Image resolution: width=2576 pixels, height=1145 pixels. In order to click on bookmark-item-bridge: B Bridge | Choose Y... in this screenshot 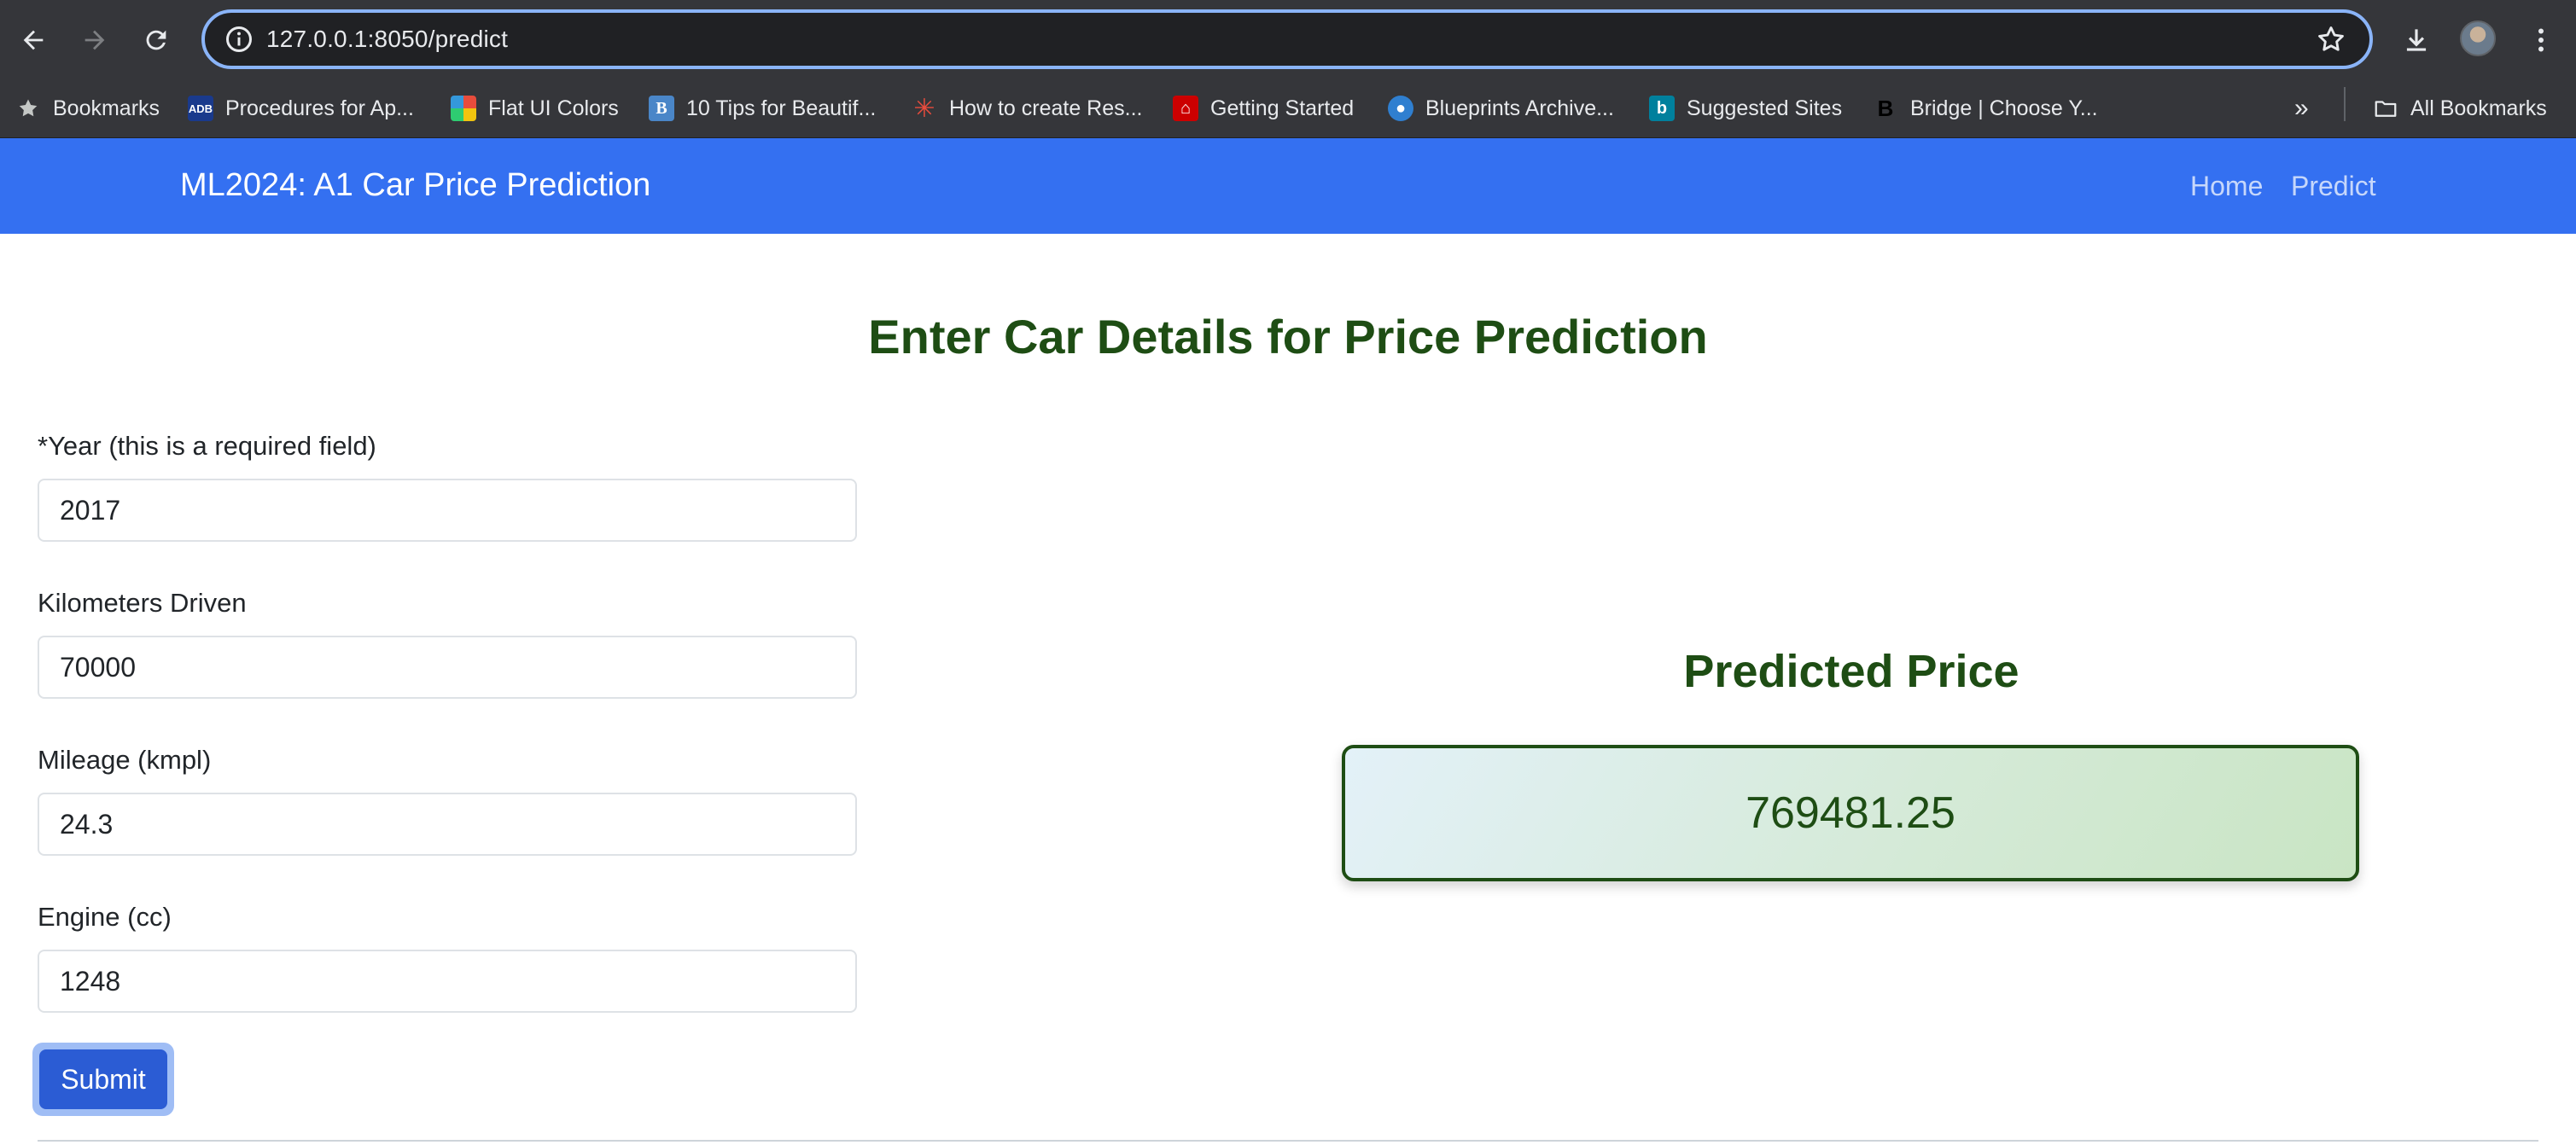, I will do `click(1985, 108)`.